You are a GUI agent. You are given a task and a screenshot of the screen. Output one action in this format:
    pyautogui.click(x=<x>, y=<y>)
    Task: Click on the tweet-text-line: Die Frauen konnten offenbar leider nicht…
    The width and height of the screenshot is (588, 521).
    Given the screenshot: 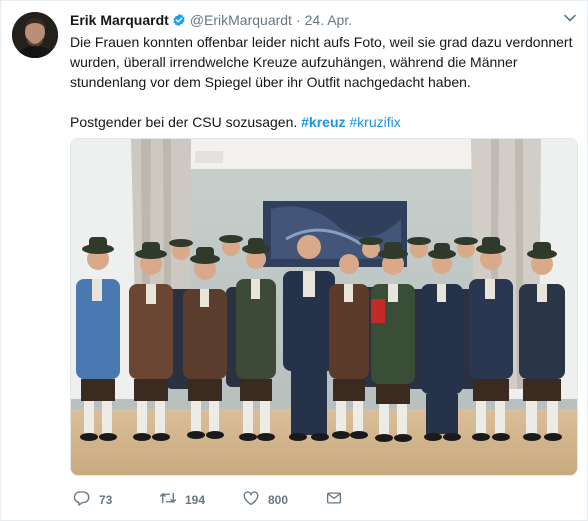 What is the action you would take?
    pyautogui.click(x=321, y=42)
    